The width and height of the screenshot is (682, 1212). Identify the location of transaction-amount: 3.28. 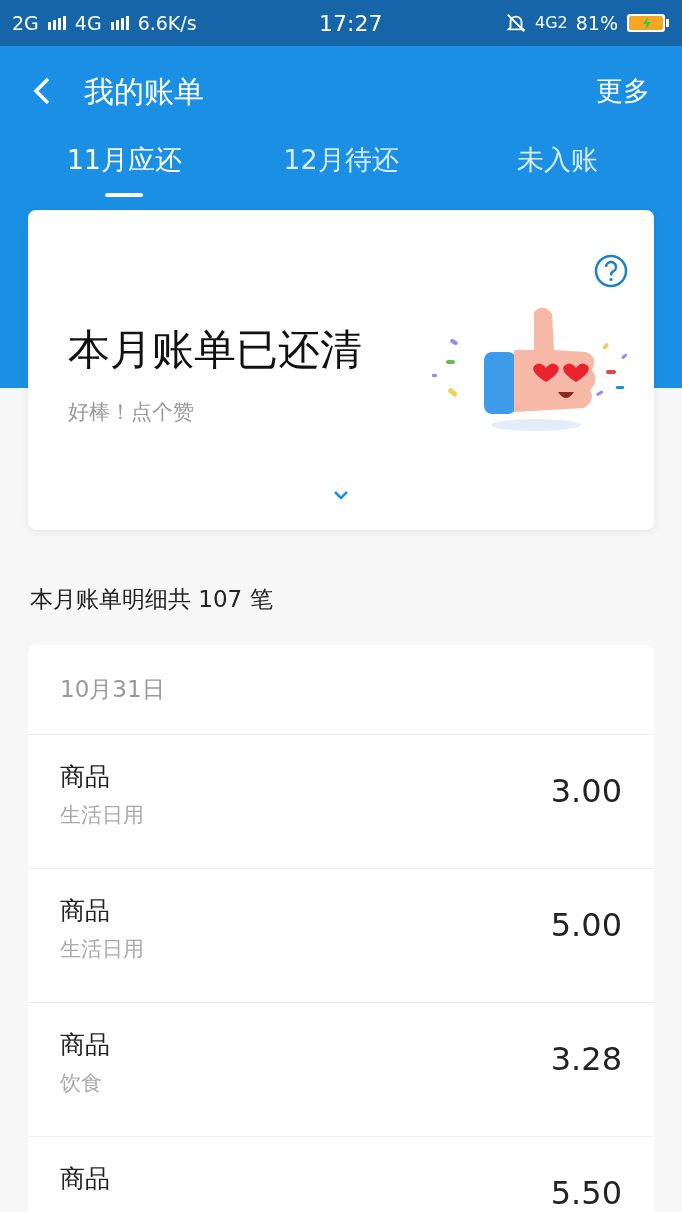
(586, 1058).